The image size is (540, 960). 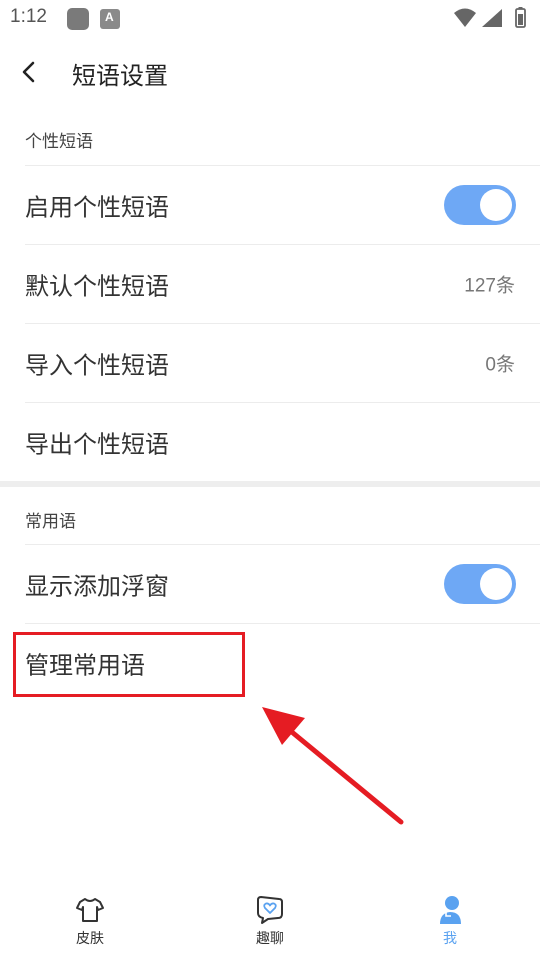 I want to click on shirt-icon, so click(x=90, y=910).